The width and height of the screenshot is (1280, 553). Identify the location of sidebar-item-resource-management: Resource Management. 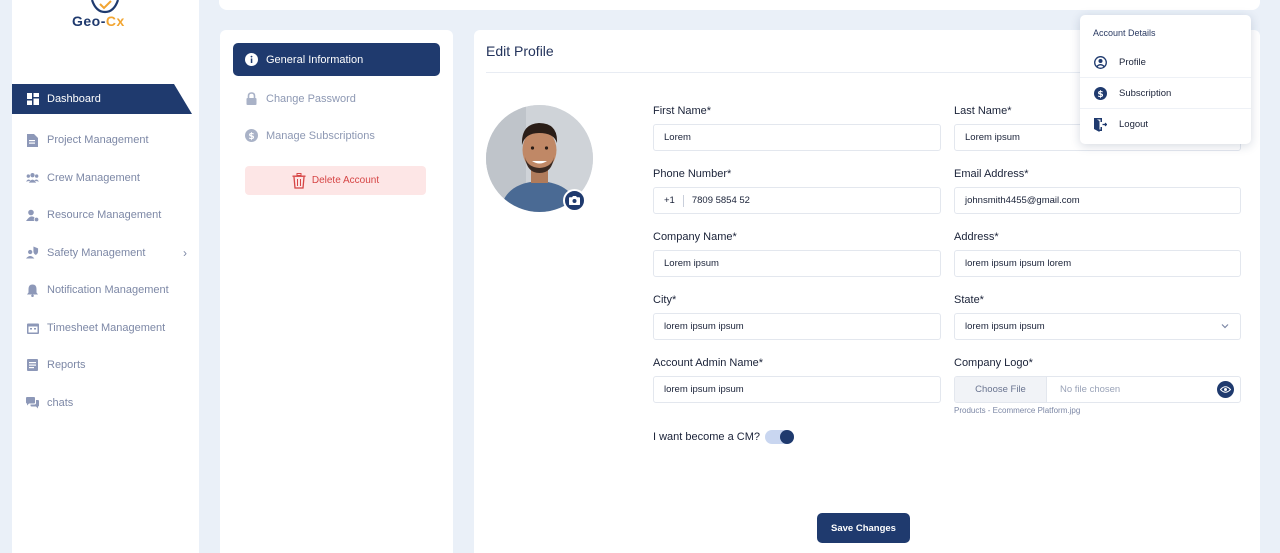
(105, 216).